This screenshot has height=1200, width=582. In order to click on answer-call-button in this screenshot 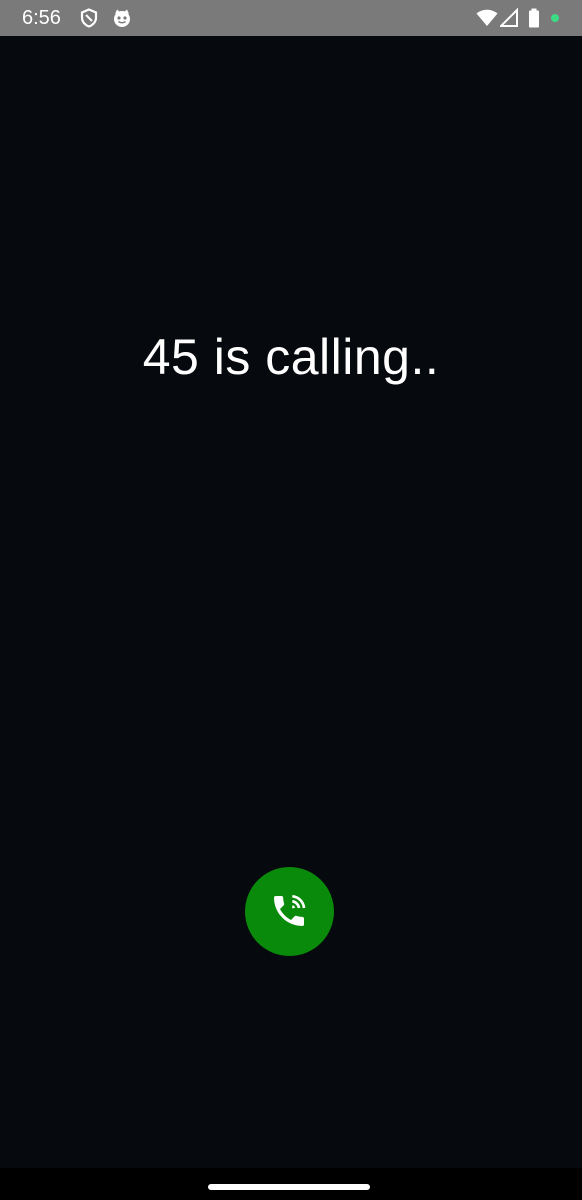, I will do `click(289, 911)`.